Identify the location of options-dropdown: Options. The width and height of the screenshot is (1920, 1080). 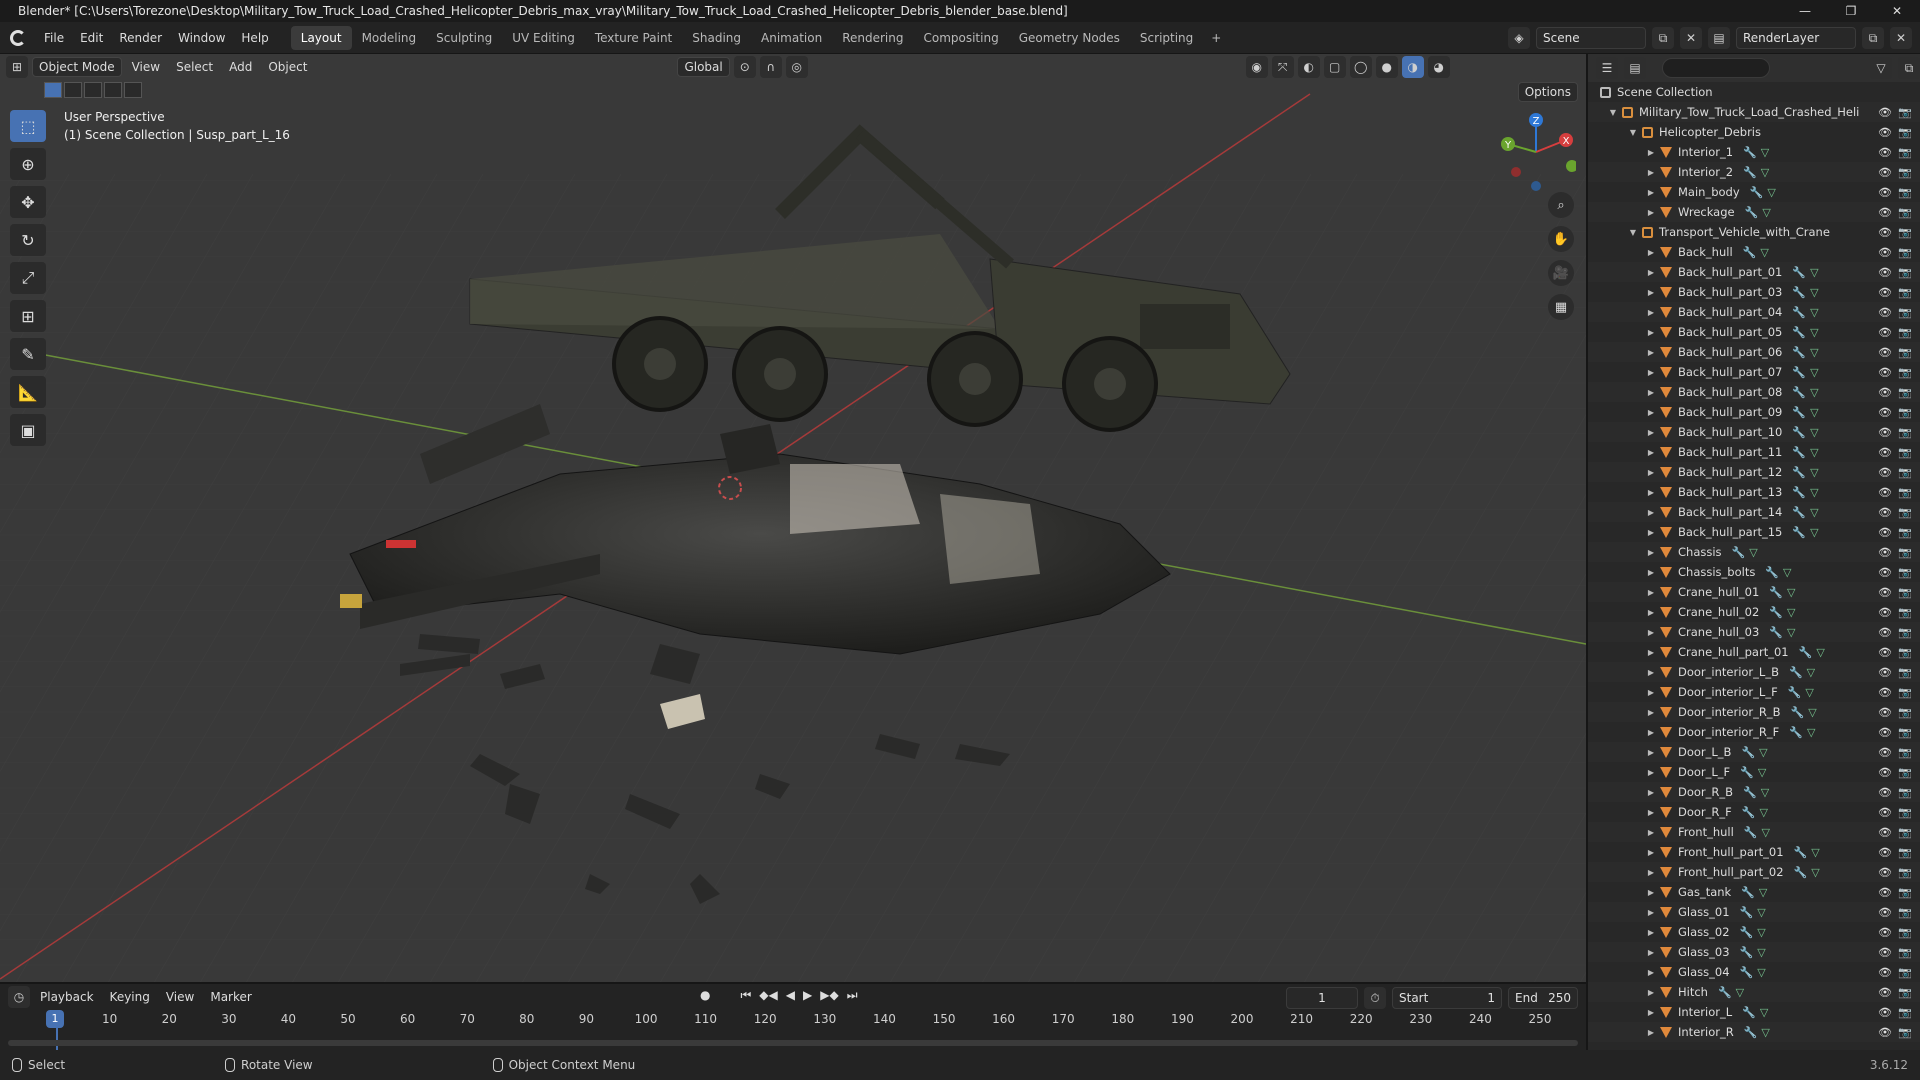
(1547, 92).